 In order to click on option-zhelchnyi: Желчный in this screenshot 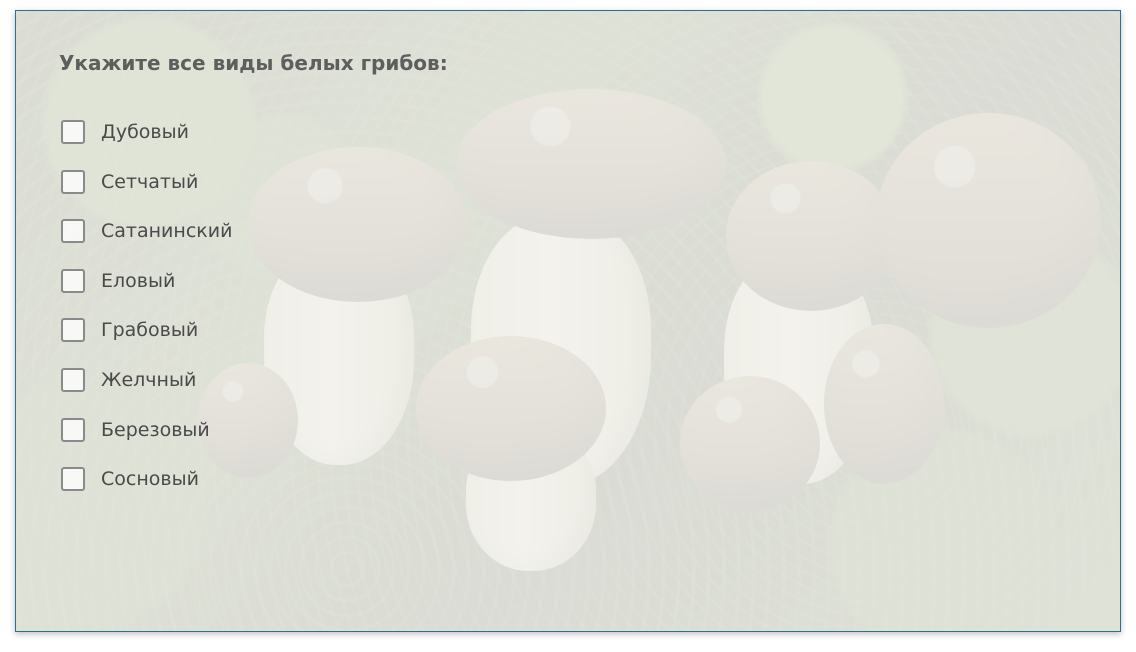, I will do `click(146, 380)`.